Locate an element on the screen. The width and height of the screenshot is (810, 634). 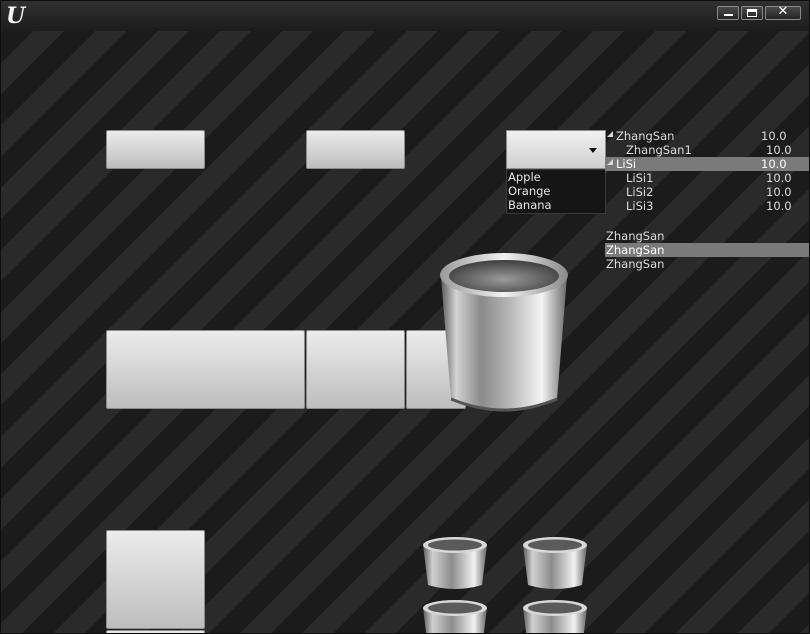
minimize-button is located at coordinates (728, 13).